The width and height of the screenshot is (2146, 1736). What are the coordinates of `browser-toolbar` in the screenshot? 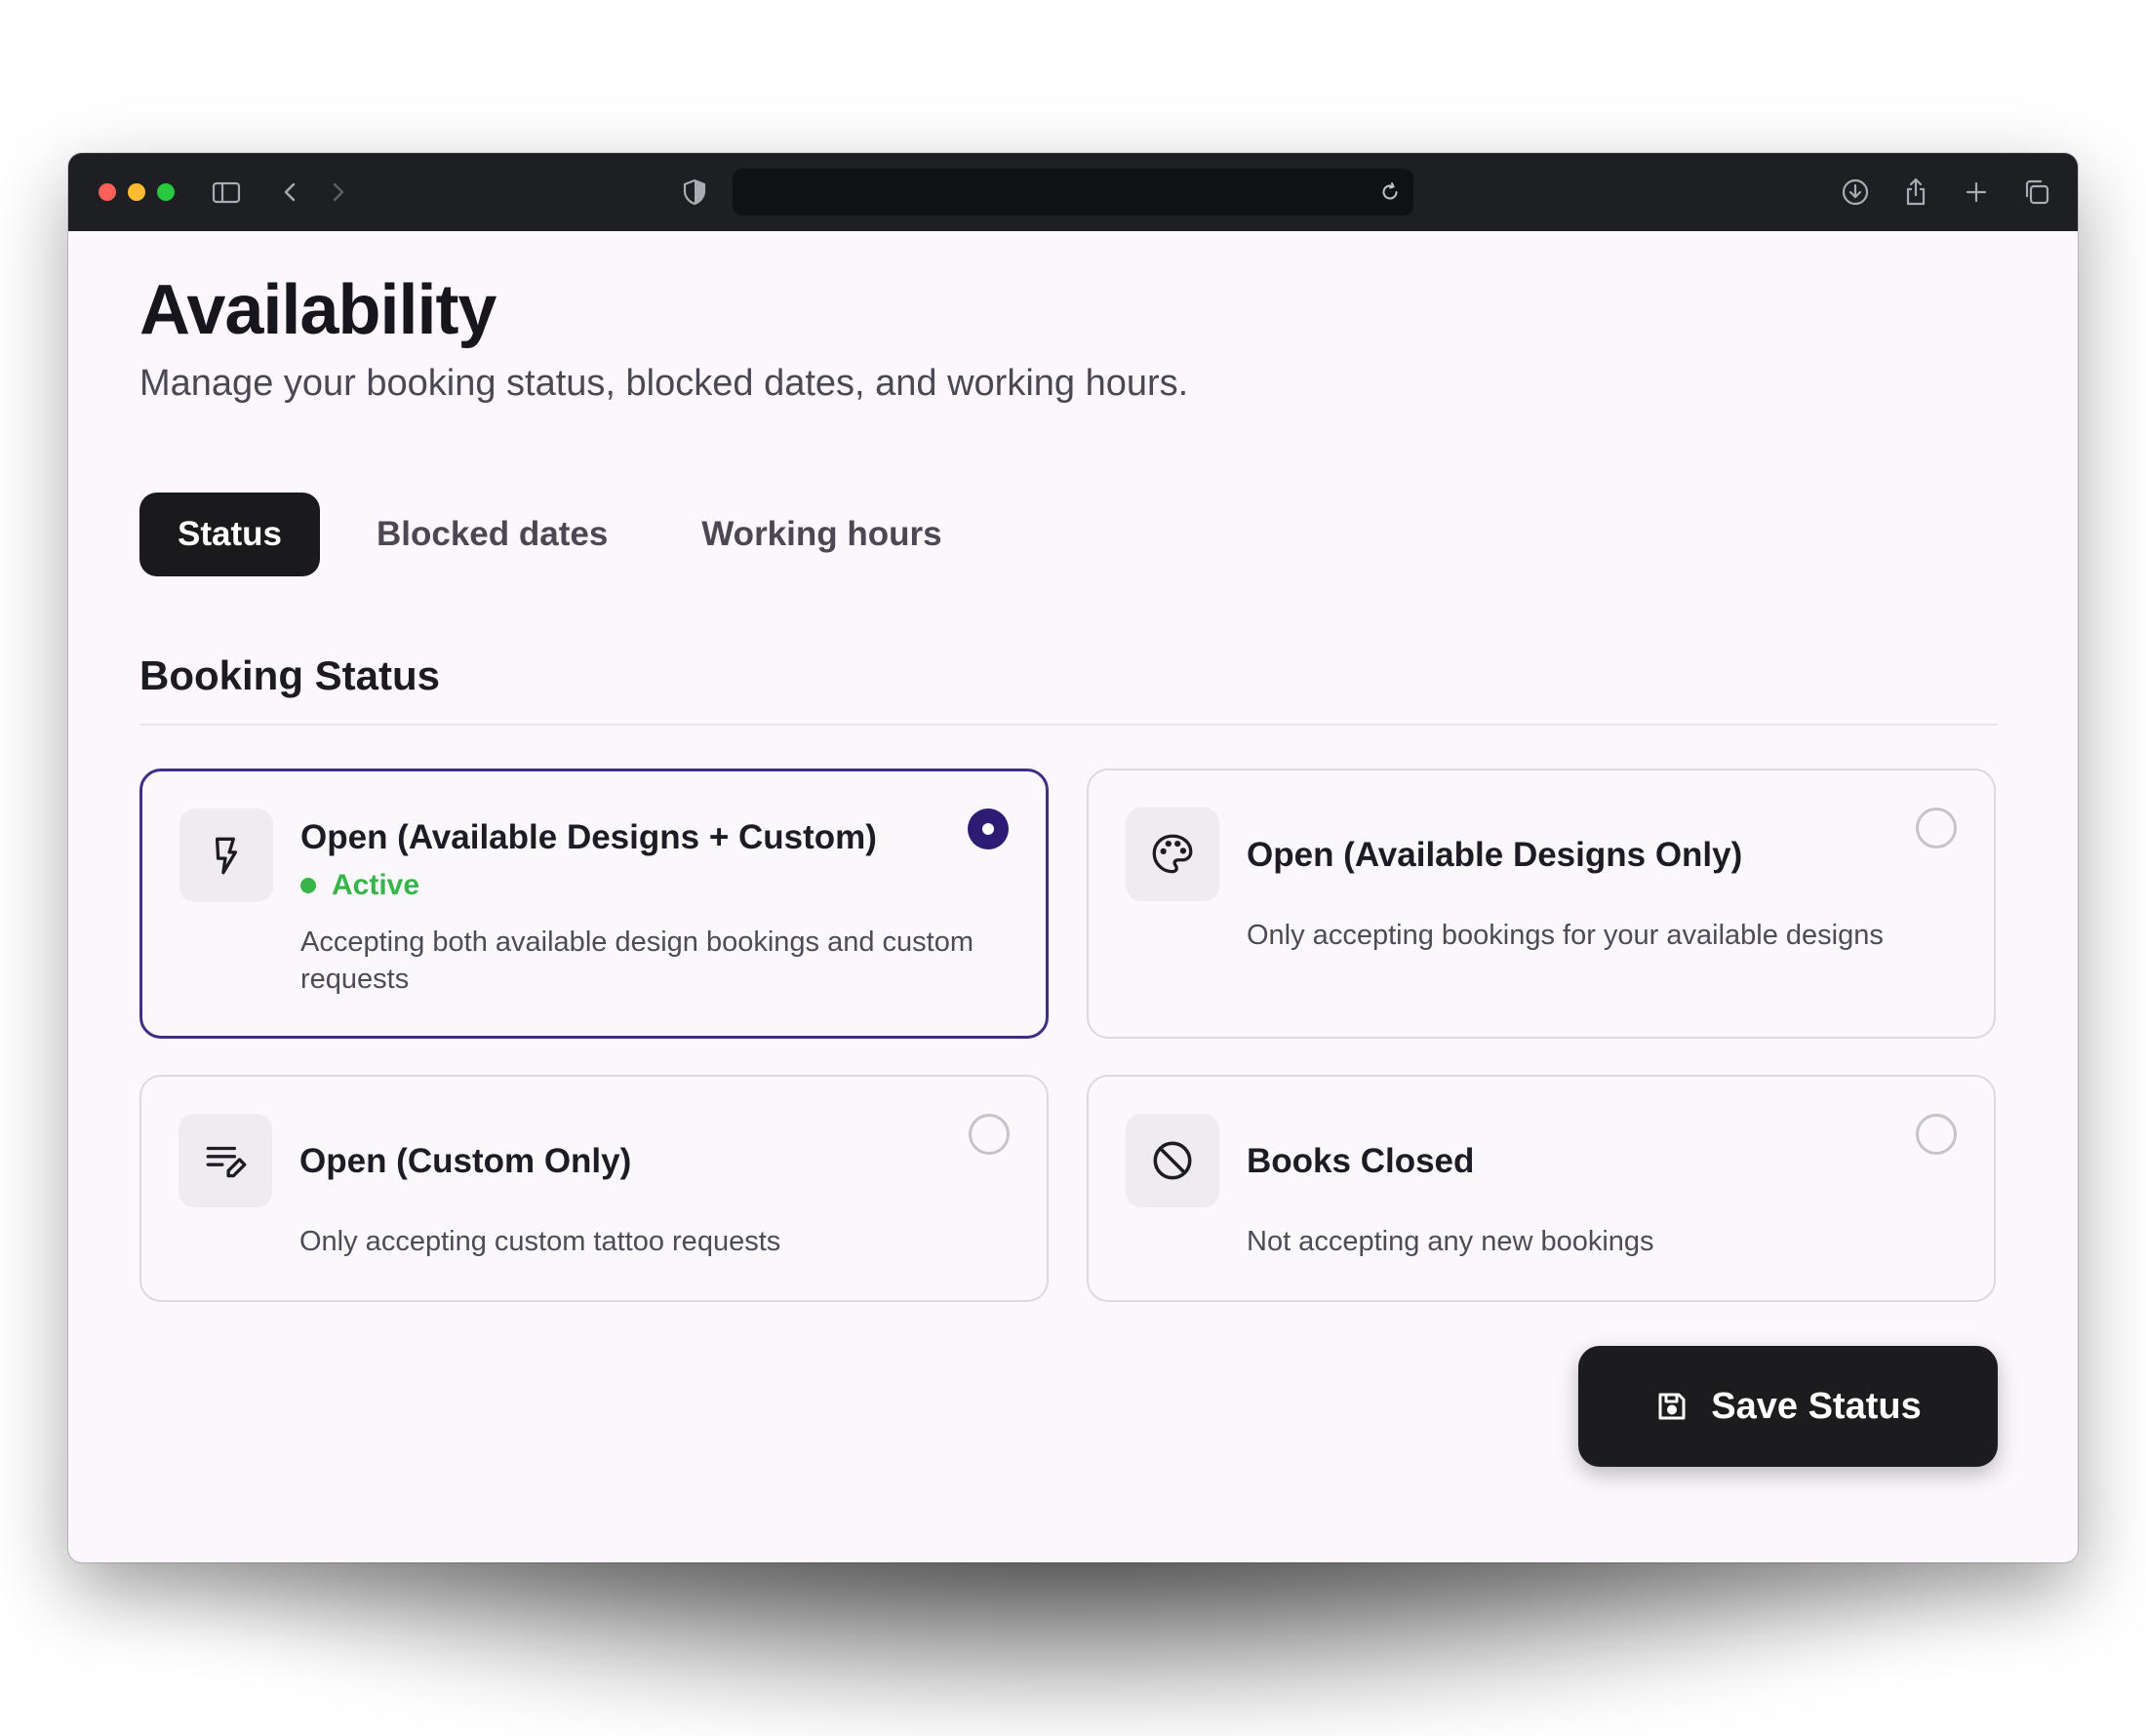 It's located at (1073, 192).